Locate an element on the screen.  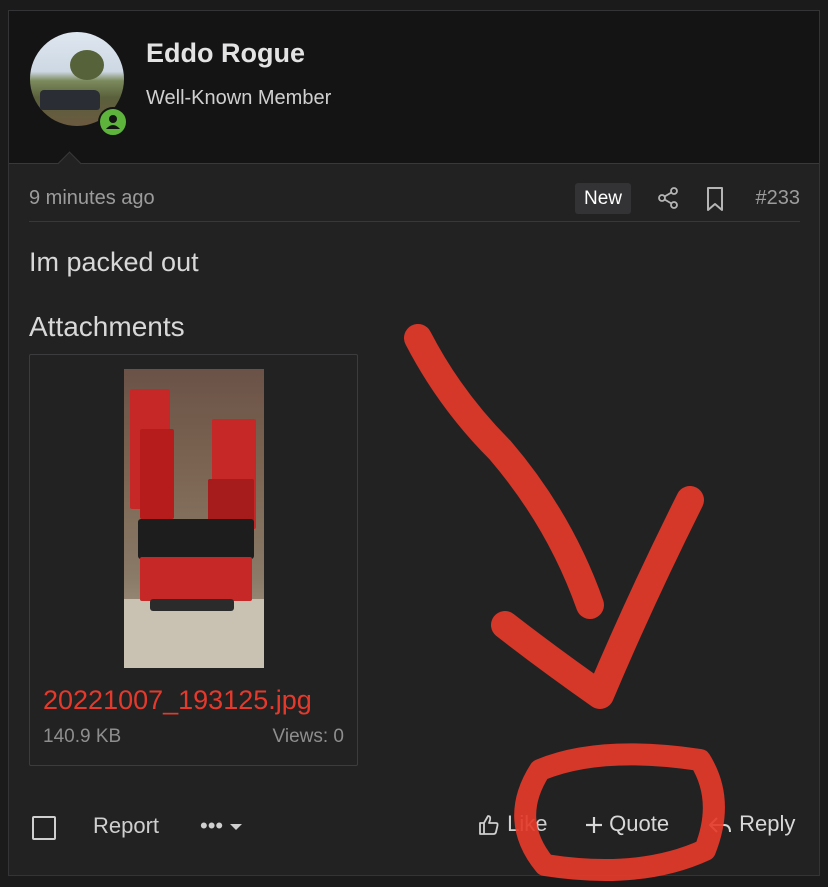
post-number: #233 is located at coordinates (778, 198).